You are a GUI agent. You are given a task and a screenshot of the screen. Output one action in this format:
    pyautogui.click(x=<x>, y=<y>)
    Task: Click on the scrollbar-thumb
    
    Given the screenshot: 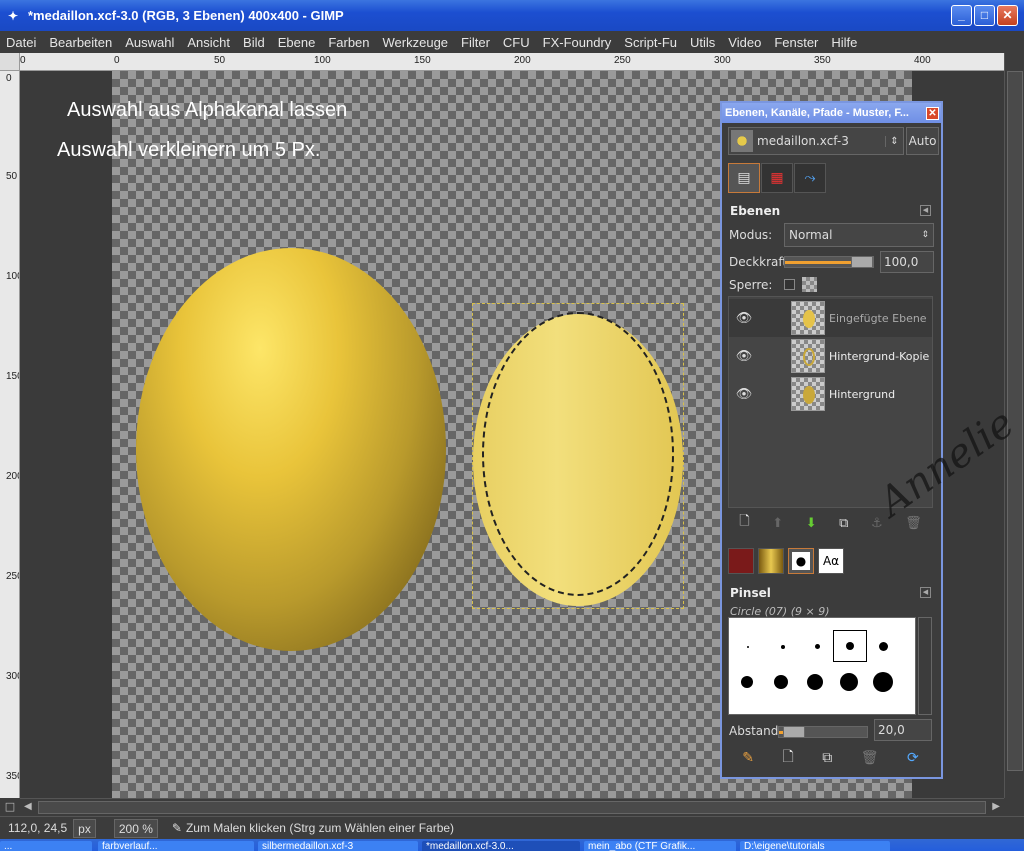 What is the action you would take?
    pyautogui.click(x=512, y=807)
    